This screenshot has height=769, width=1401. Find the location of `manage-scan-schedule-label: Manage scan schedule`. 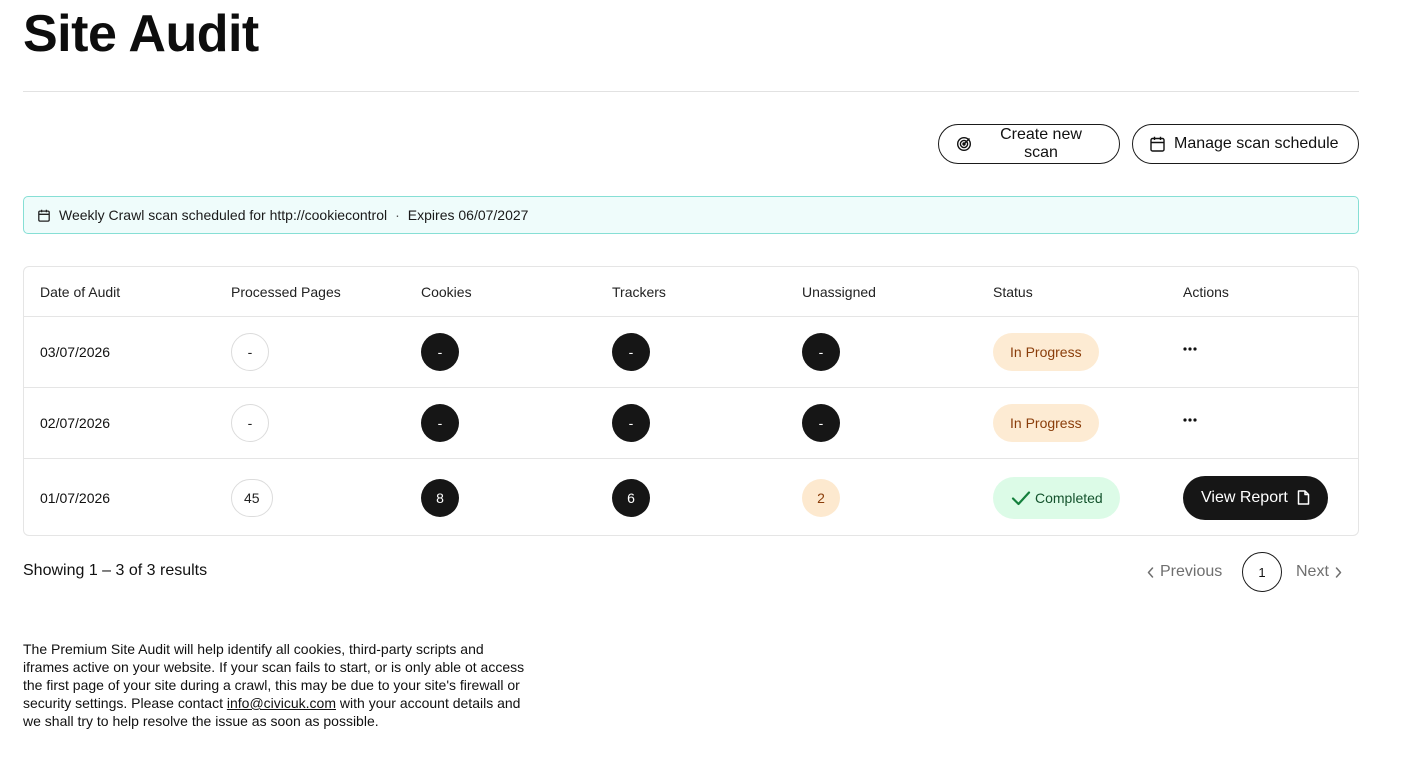

manage-scan-schedule-label: Manage scan schedule is located at coordinates (1256, 143).